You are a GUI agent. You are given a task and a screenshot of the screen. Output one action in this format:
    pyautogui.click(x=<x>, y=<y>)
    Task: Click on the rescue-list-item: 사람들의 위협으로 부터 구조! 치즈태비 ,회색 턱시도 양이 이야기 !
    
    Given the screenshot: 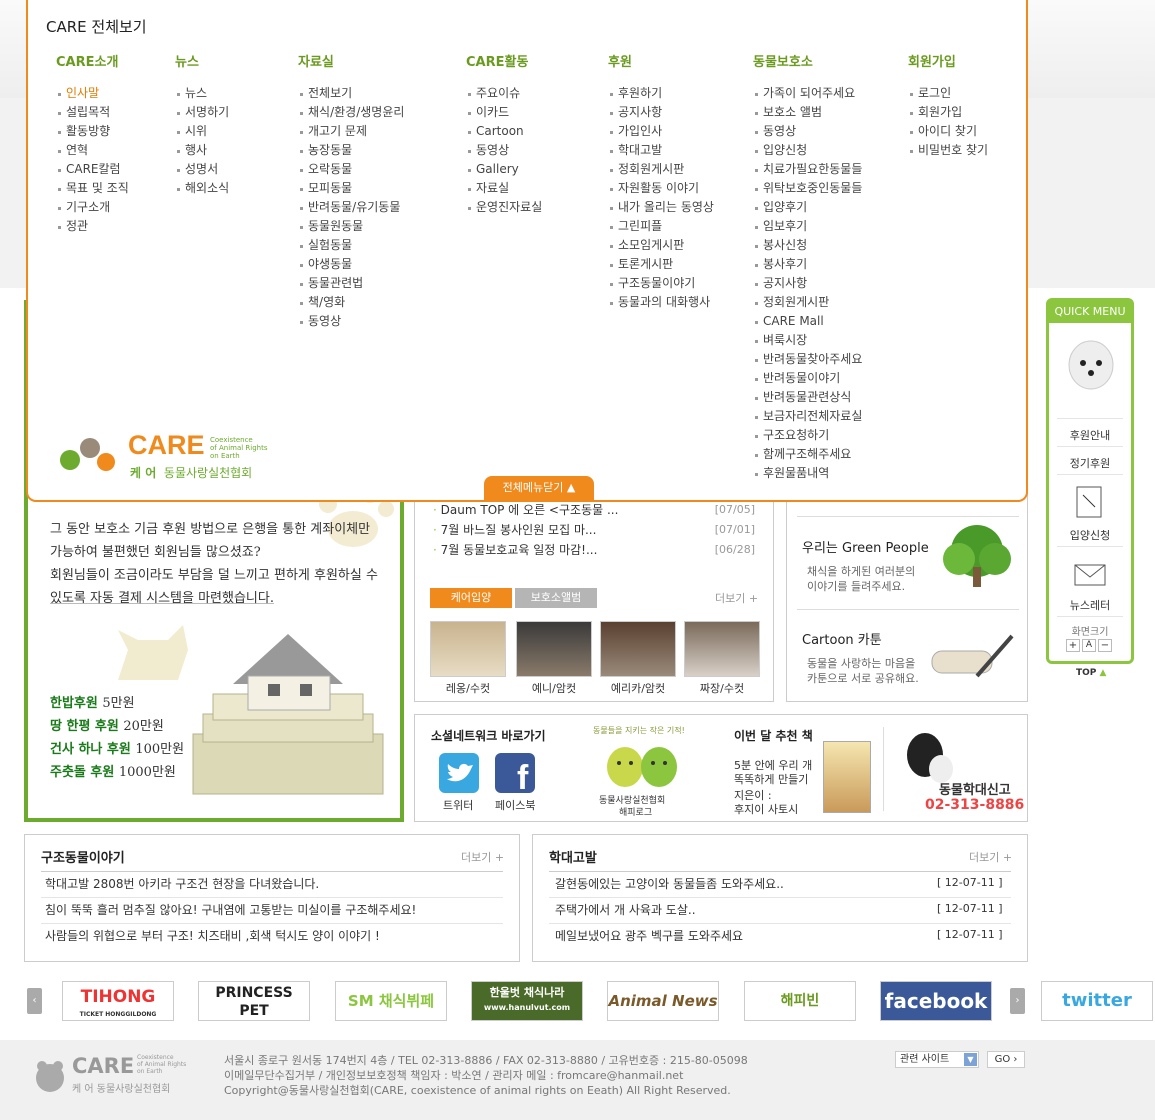 What is the action you would take?
    pyautogui.click(x=212, y=935)
    